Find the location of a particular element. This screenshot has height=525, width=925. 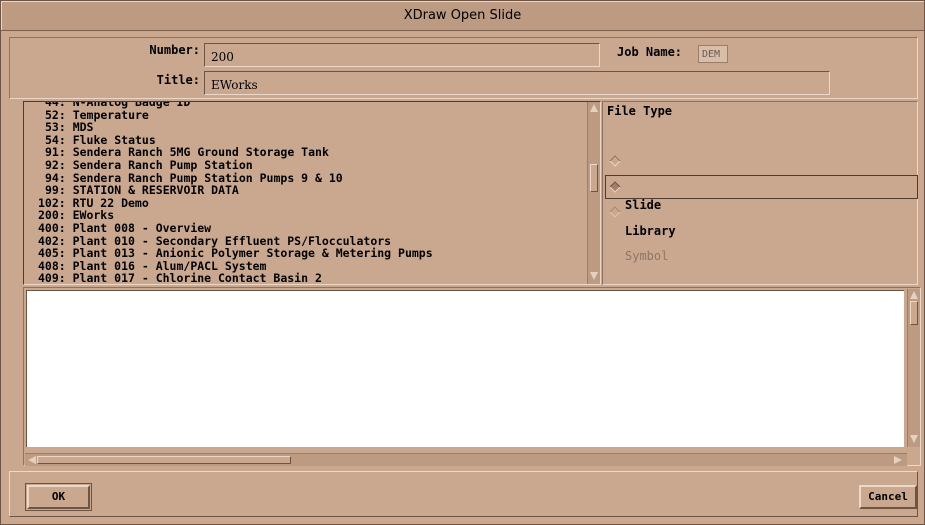

description-vscrollbar is located at coordinates (913, 368).